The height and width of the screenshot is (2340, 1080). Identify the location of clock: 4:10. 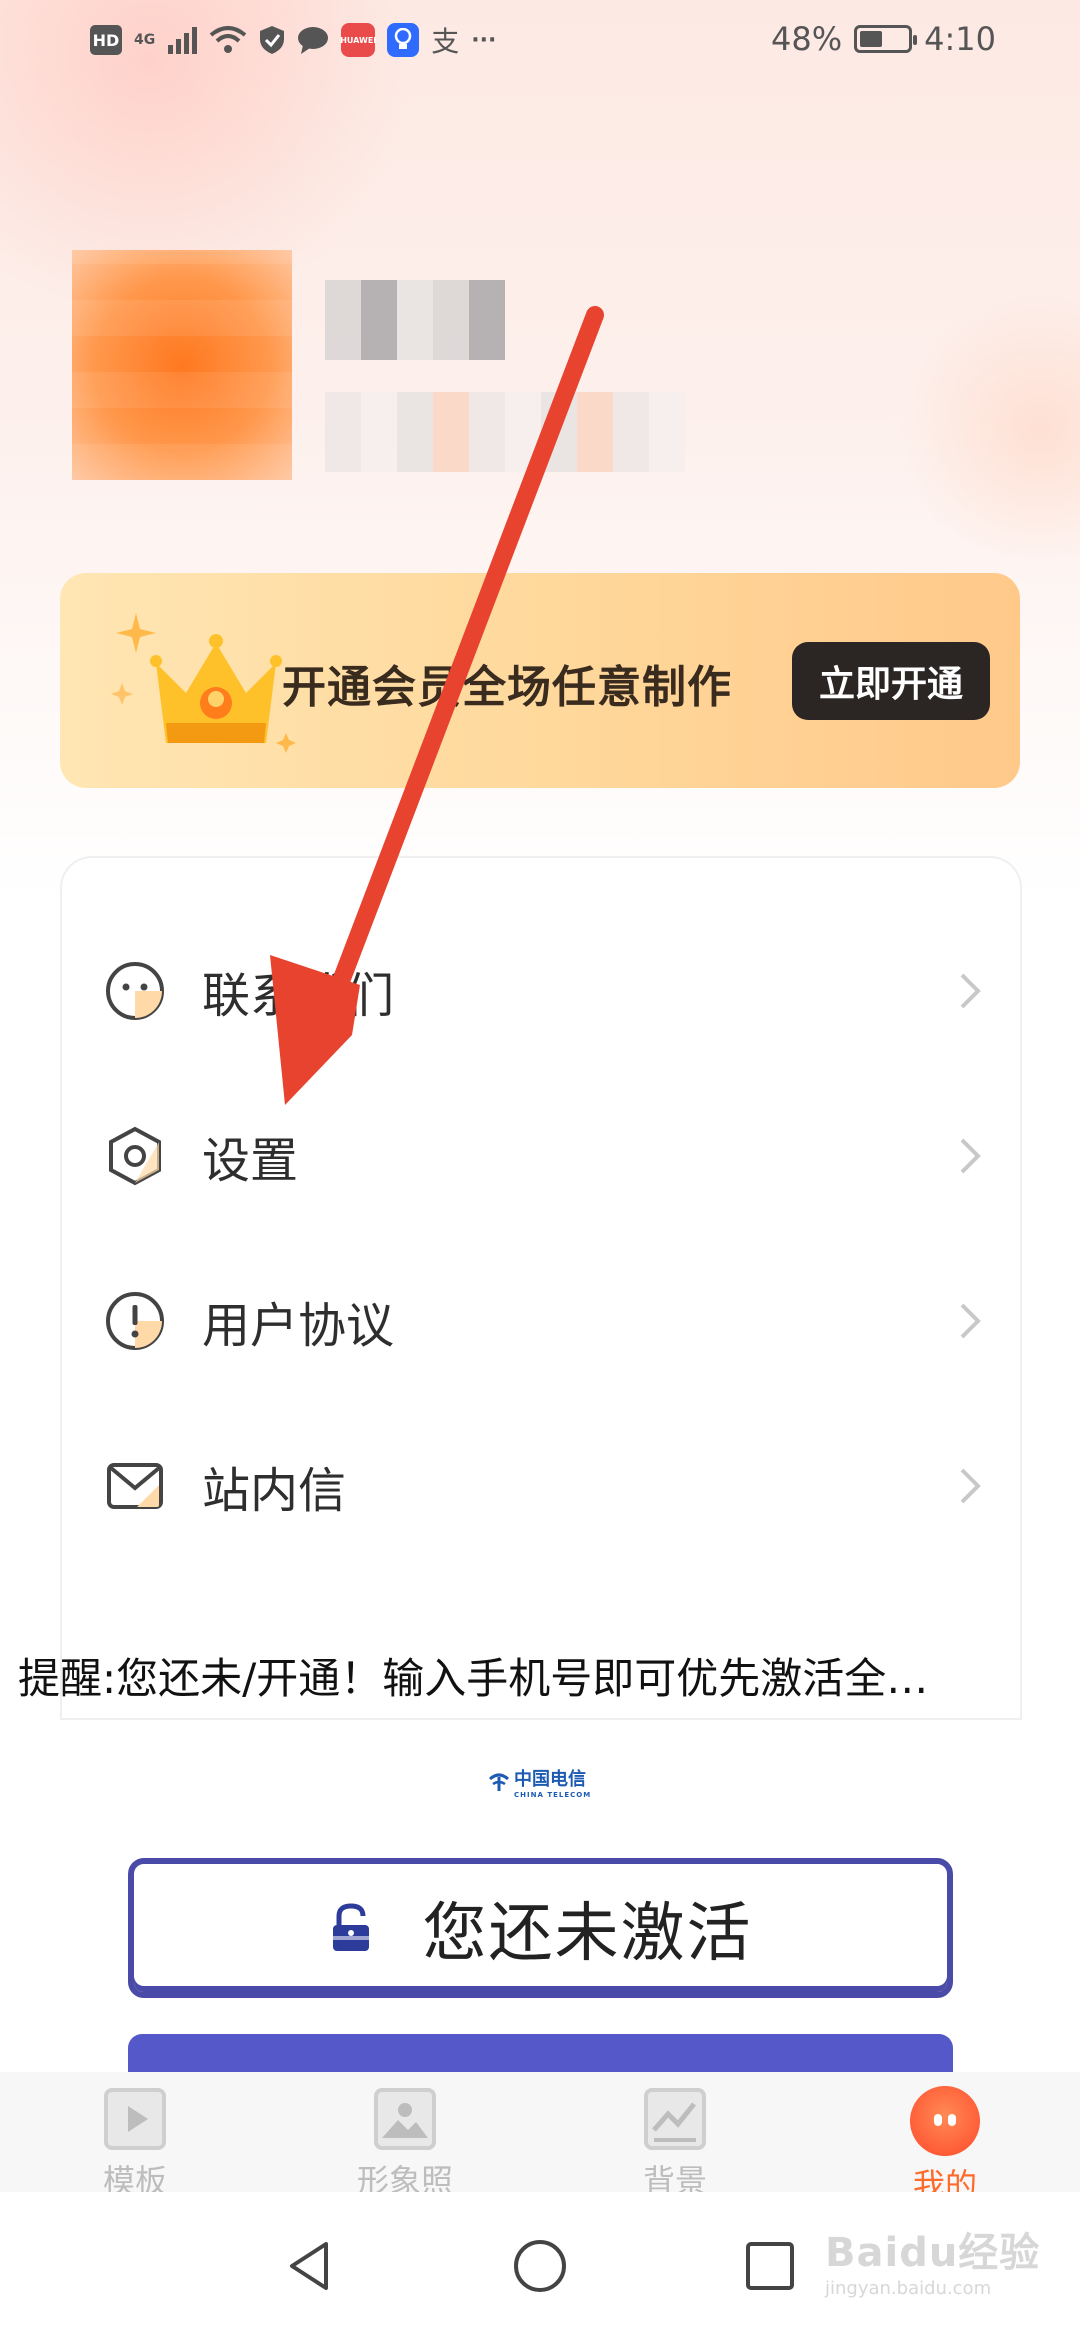
(960, 39).